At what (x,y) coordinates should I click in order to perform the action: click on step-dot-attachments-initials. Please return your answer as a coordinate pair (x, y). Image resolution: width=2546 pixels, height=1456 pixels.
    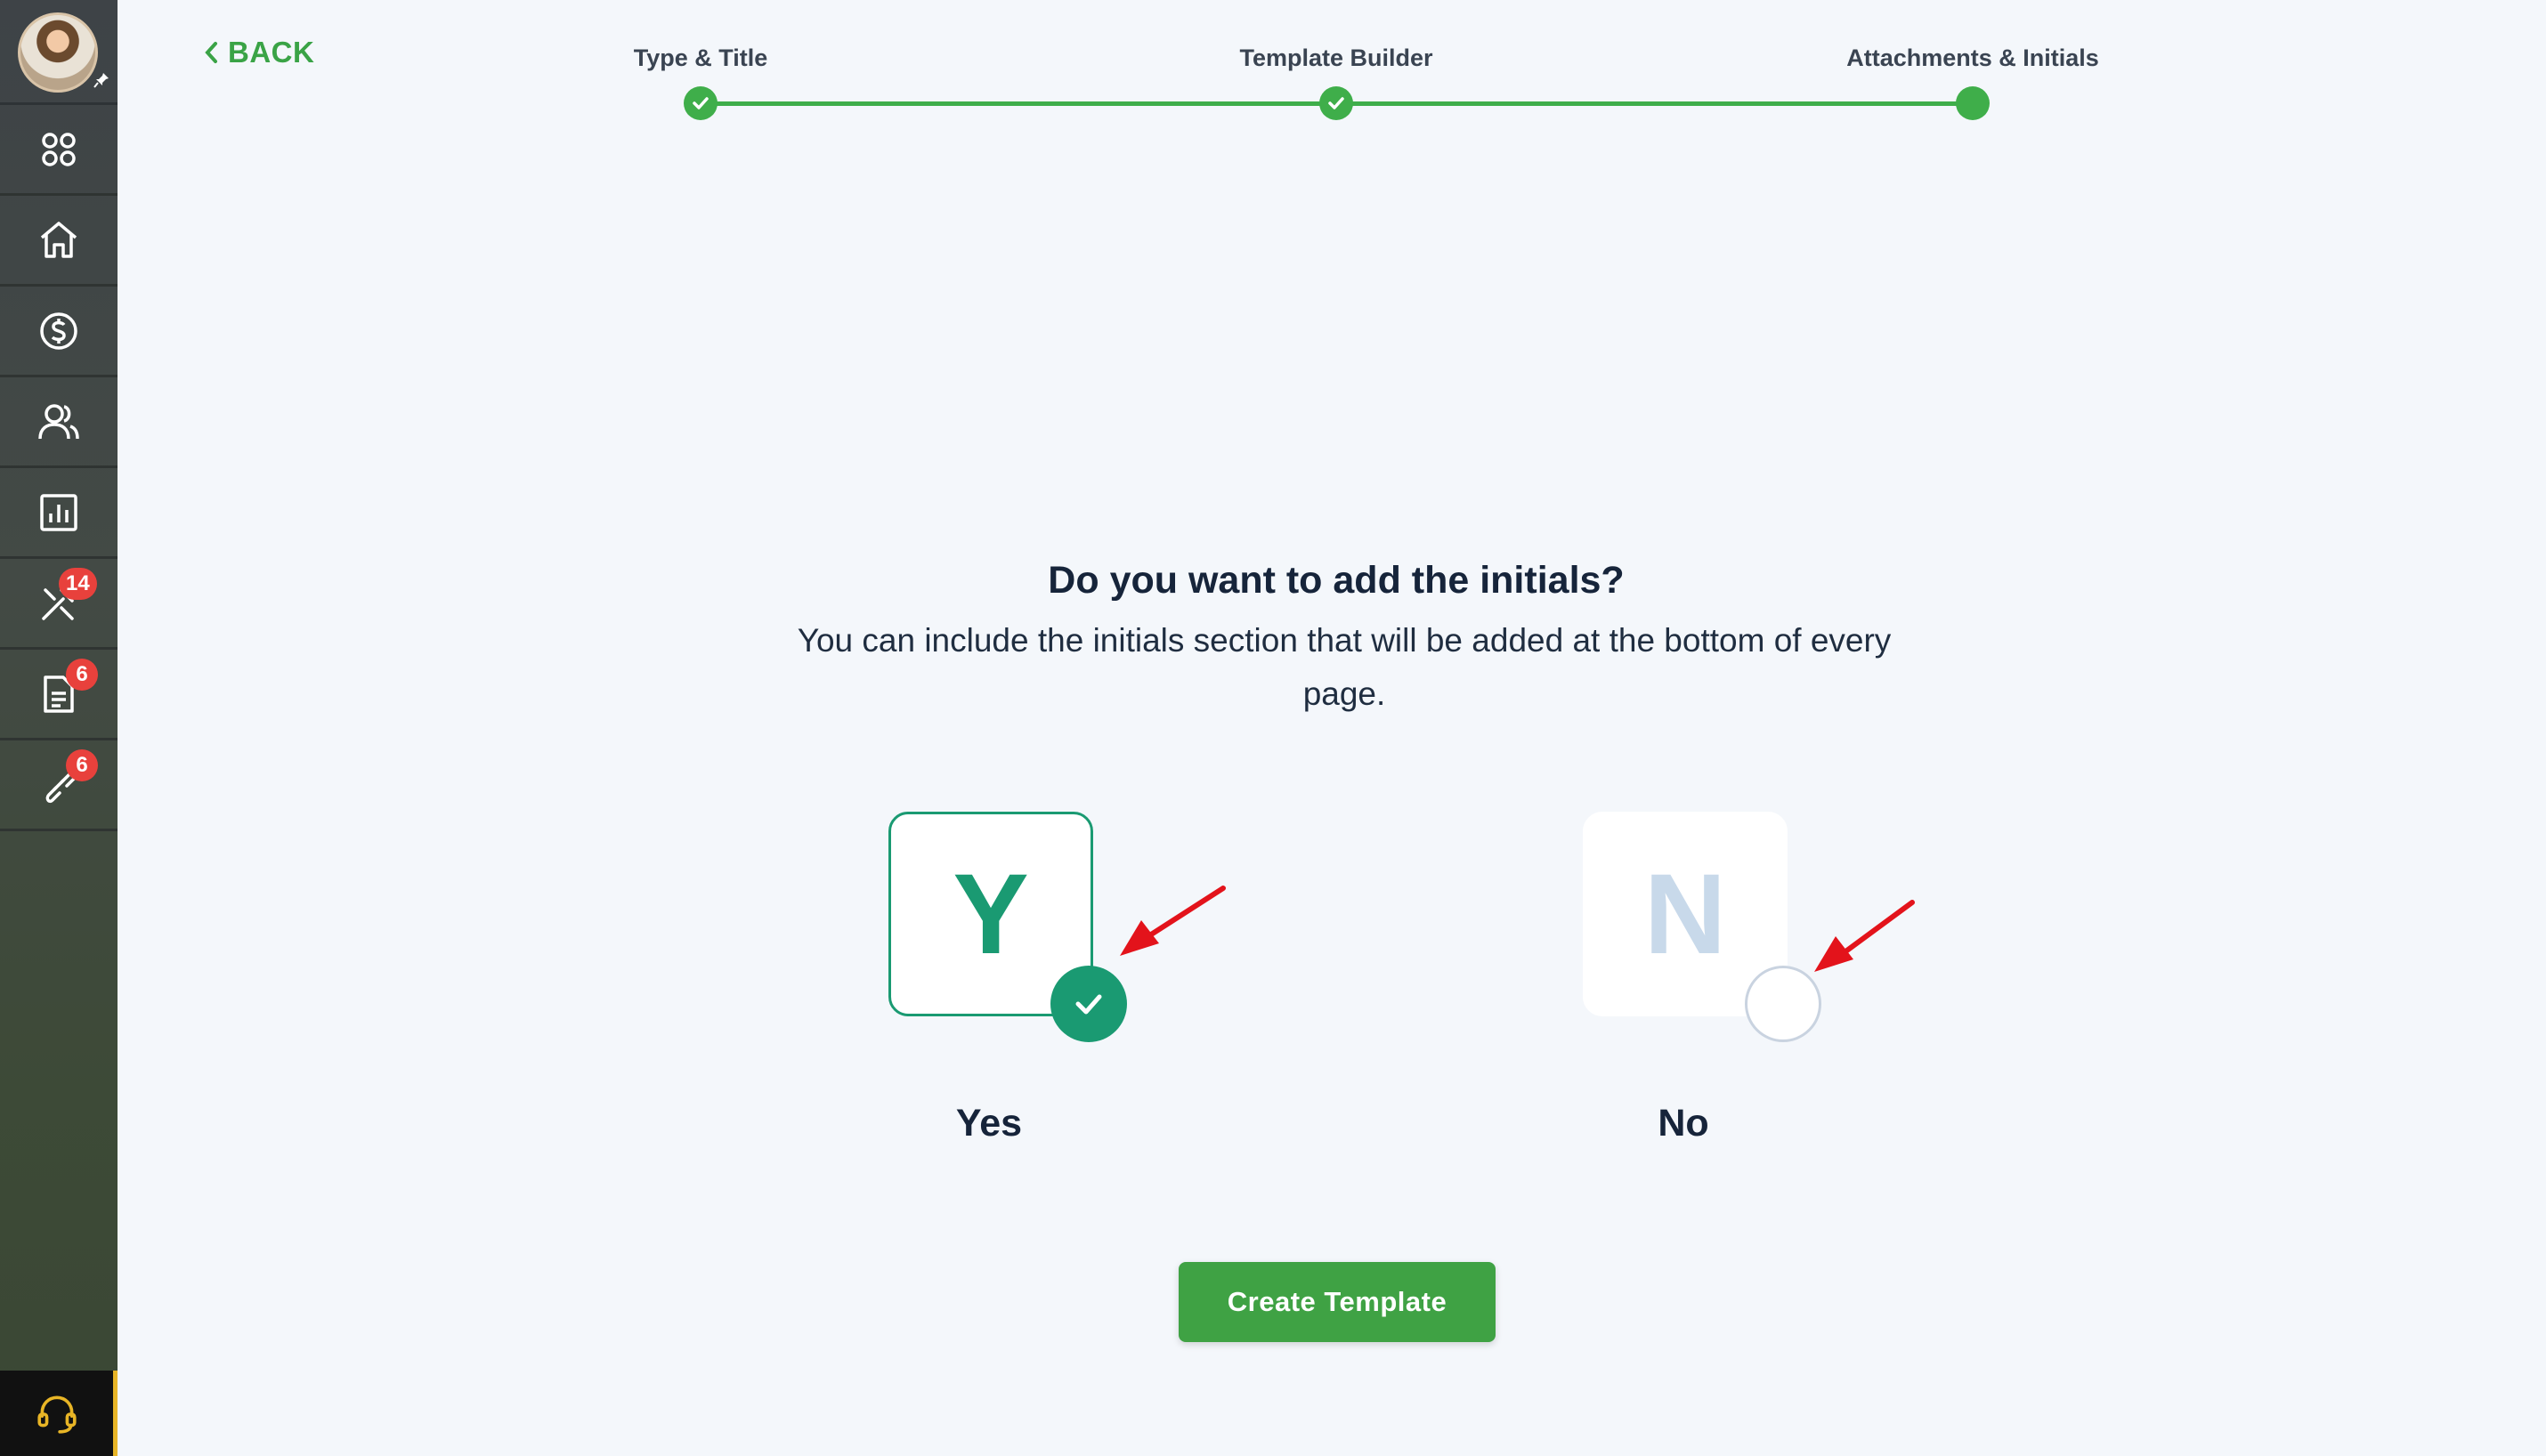
    Looking at the image, I should click on (1973, 103).